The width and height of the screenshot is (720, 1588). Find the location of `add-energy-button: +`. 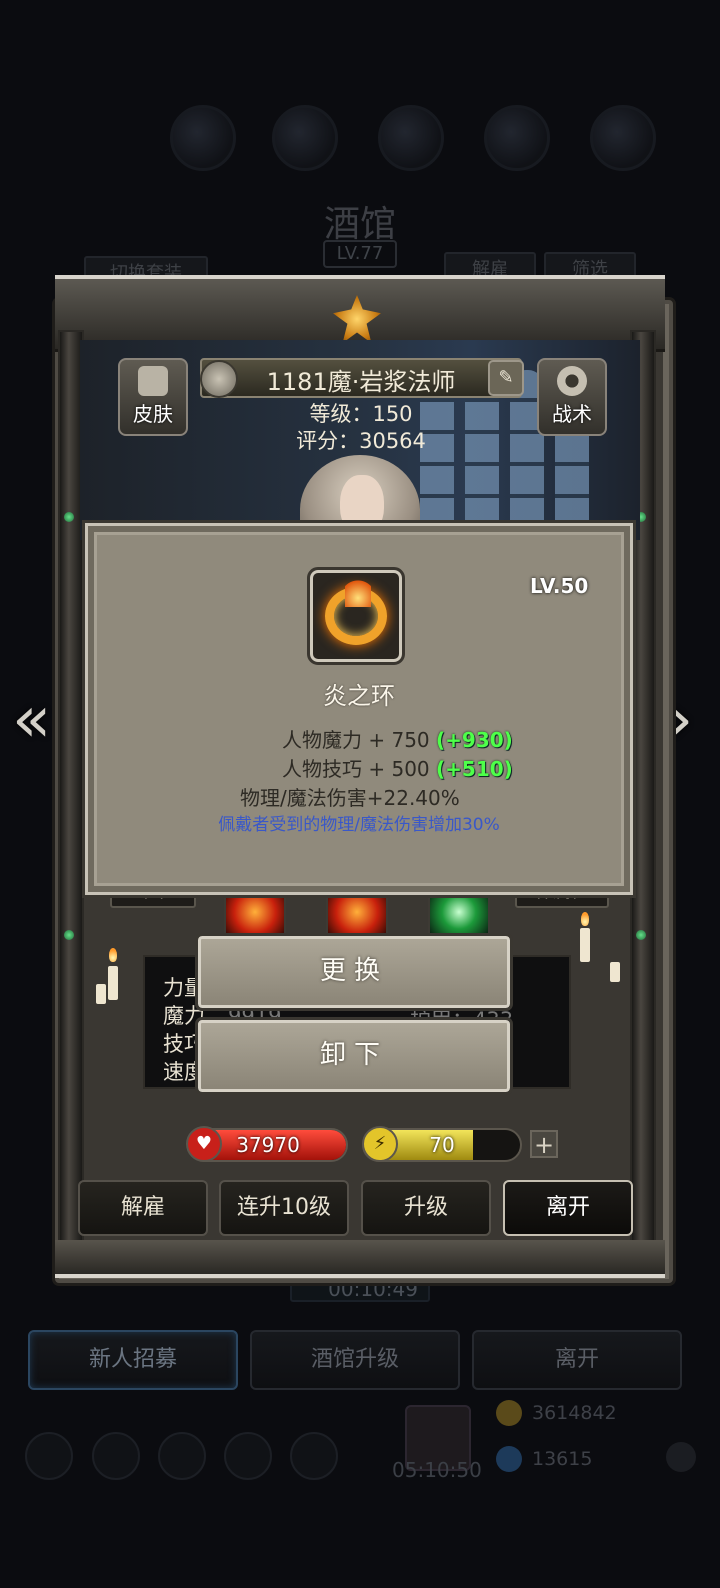

add-energy-button: + is located at coordinates (544, 1144).